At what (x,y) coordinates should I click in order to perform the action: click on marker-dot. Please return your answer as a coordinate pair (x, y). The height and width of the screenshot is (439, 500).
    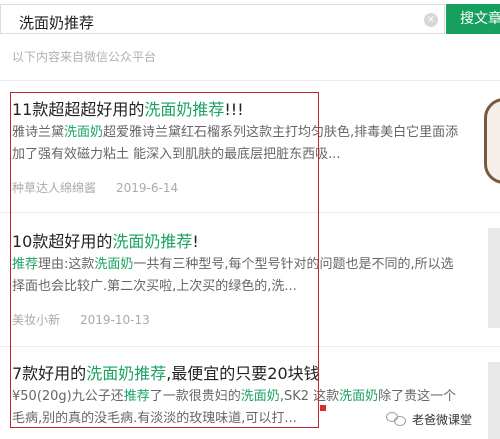
    Looking at the image, I should click on (323, 408).